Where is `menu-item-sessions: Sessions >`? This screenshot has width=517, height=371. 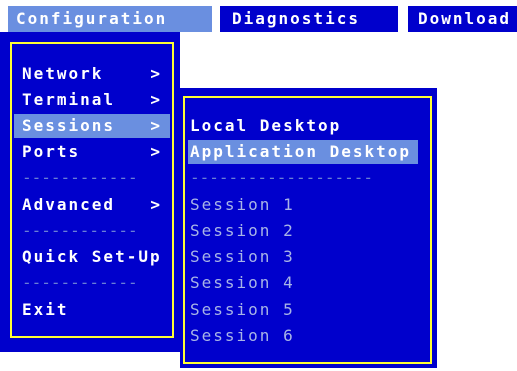
menu-item-sessions: Sessions > is located at coordinates (92, 126).